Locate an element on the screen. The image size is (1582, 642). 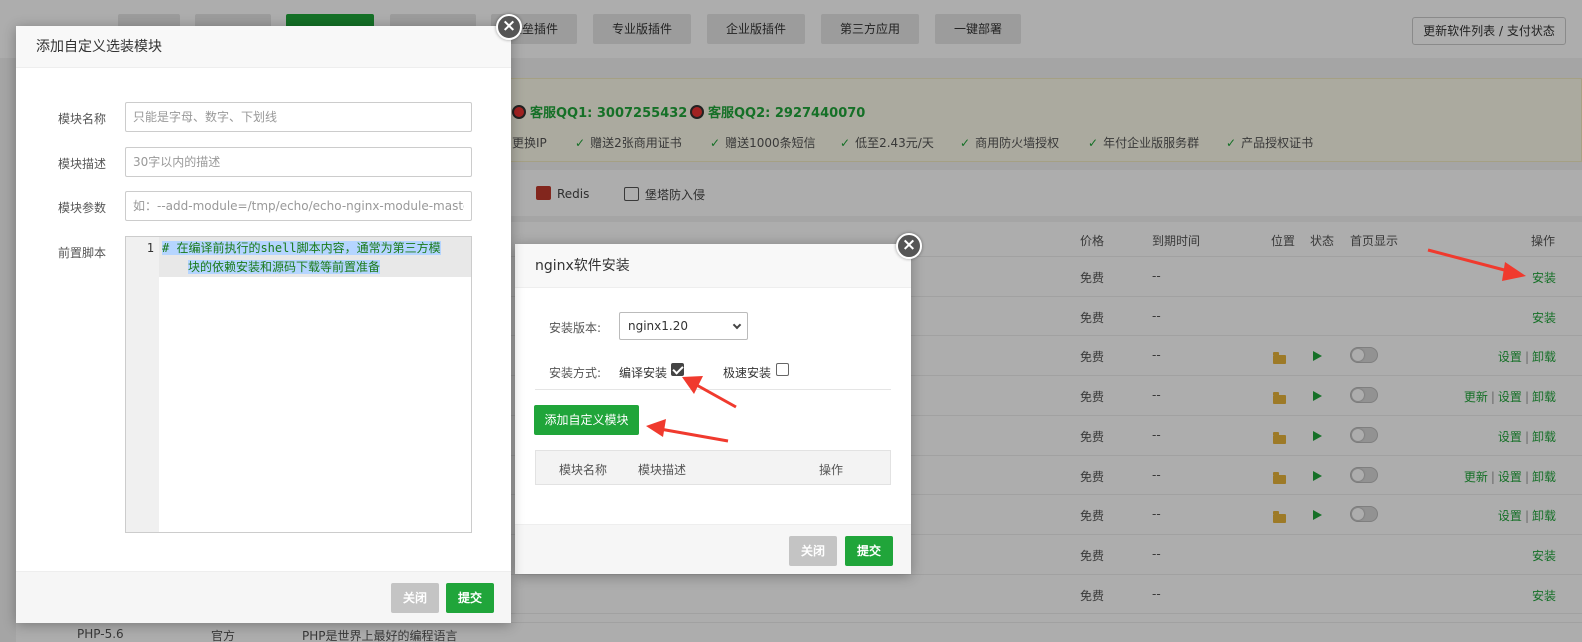
version-value: nginx1.20 is located at coordinates (658, 326).